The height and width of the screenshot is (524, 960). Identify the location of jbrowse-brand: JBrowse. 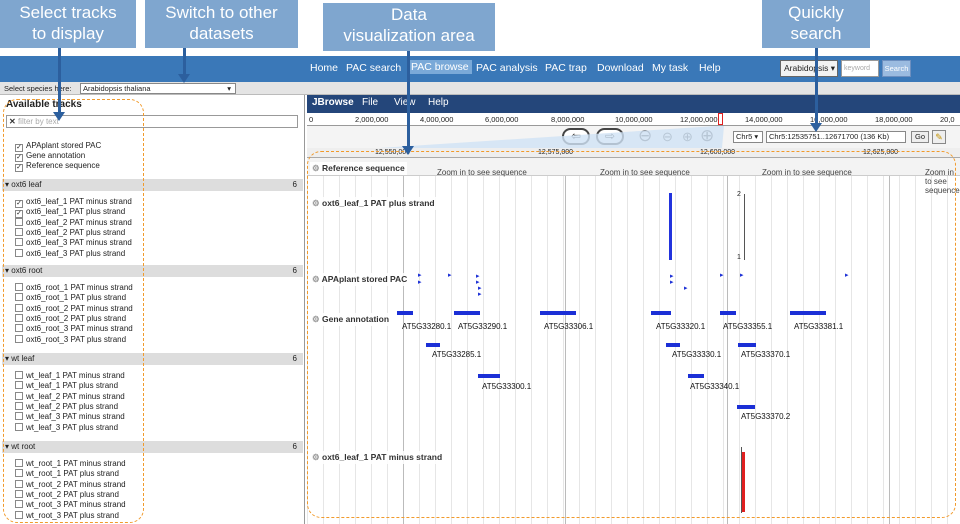
(333, 102).